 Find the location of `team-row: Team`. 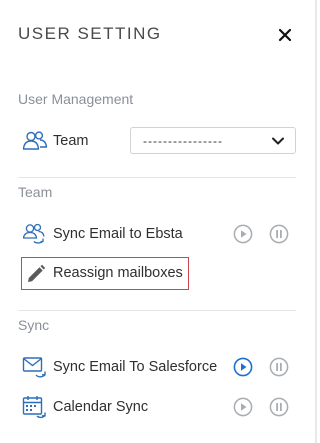

team-row: Team is located at coordinates (55, 141).